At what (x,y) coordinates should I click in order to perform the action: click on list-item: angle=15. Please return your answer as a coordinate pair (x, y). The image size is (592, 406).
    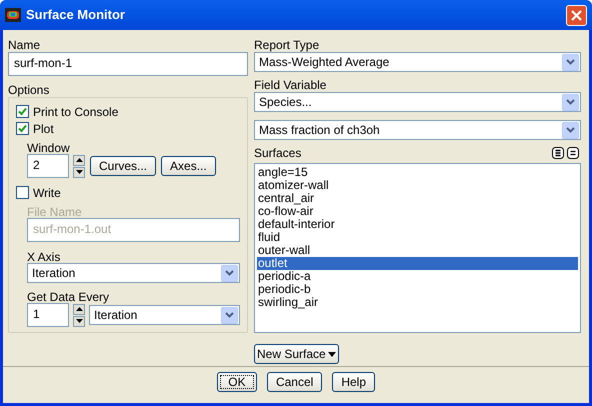
    Looking at the image, I should click on (417, 172).